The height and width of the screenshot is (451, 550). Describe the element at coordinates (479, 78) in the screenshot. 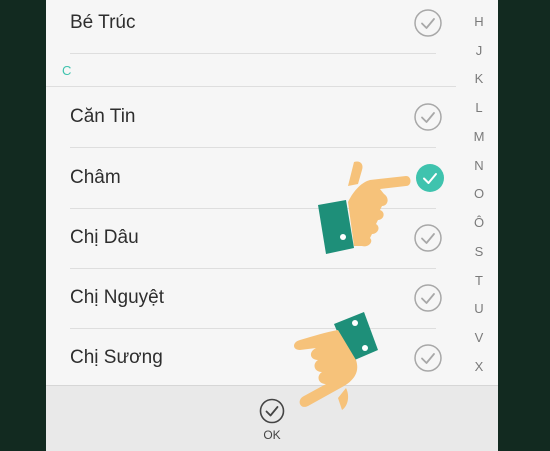

I see `index-letter: K` at that location.